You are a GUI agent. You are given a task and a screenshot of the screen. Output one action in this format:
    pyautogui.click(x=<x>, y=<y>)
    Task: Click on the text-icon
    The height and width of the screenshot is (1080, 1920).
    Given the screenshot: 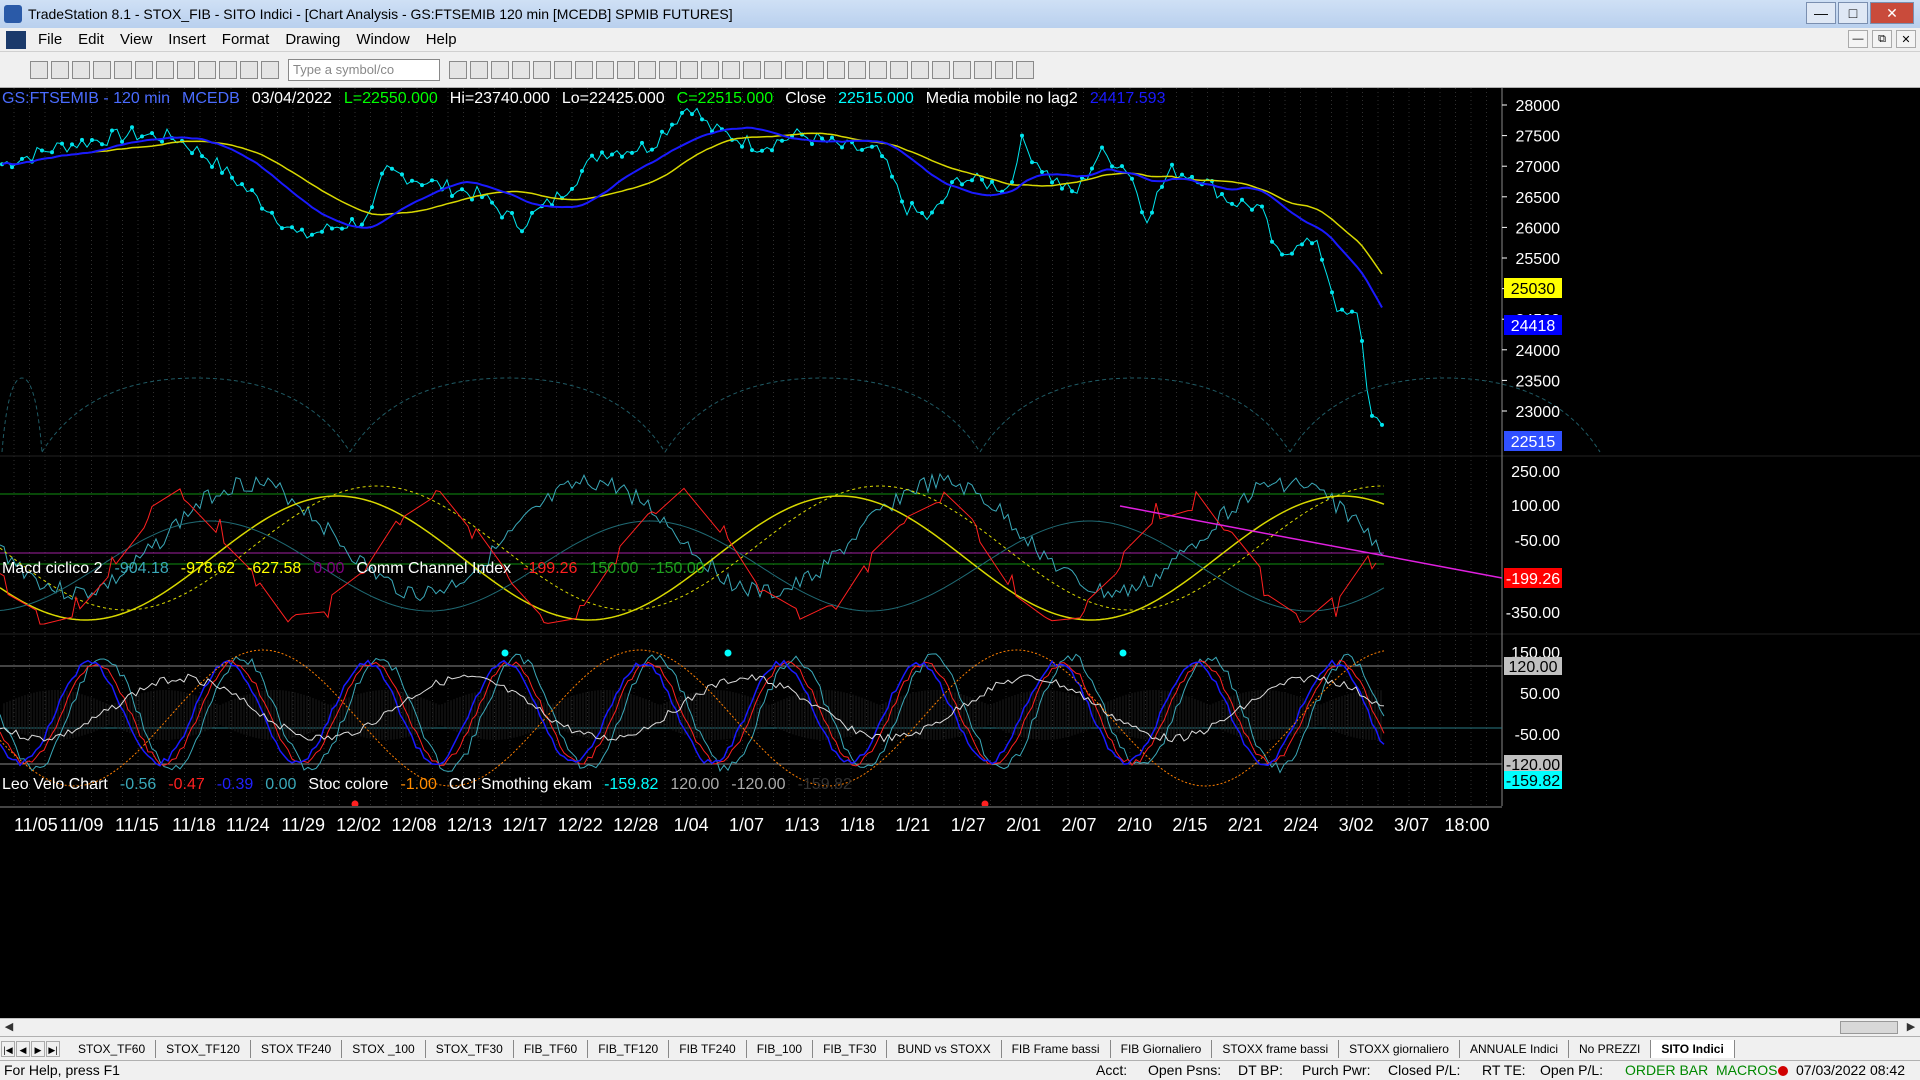 What is the action you would take?
    pyautogui.click(x=1025, y=69)
    